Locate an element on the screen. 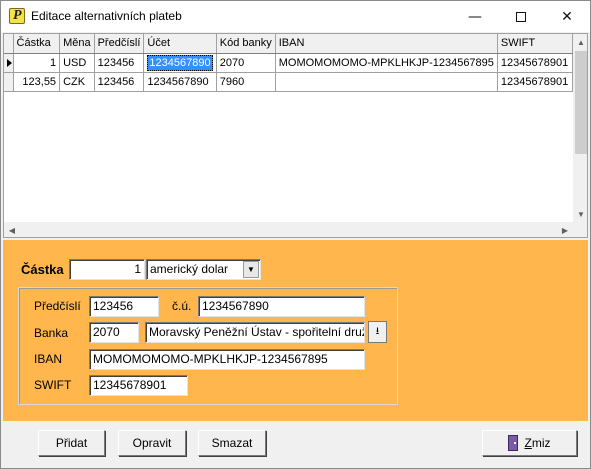 This screenshot has width=591, height=469. iban-input: MOMOMOMOMO-MPKLHKJP-1234567895 is located at coordinates (227, 359).